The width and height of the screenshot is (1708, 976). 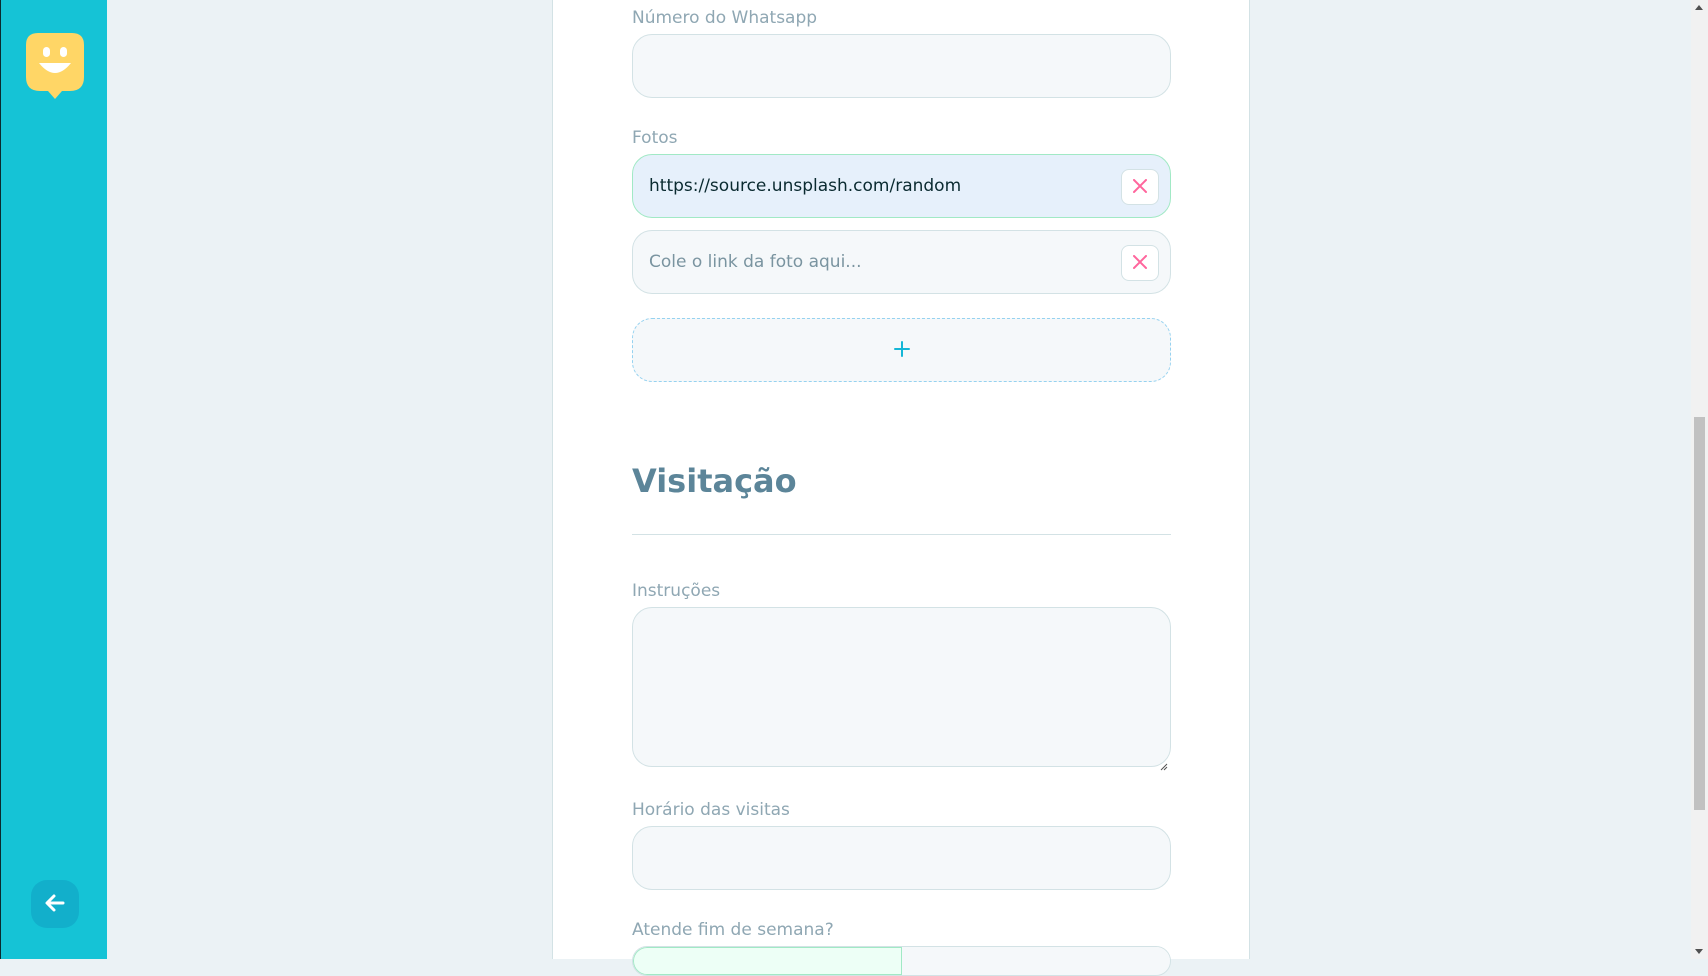 What do you see at coordinates (733, 930) in the screenshot?
I see `open-on-weekends-label: Atende fim de semana?` at bounding box center [733, 930].